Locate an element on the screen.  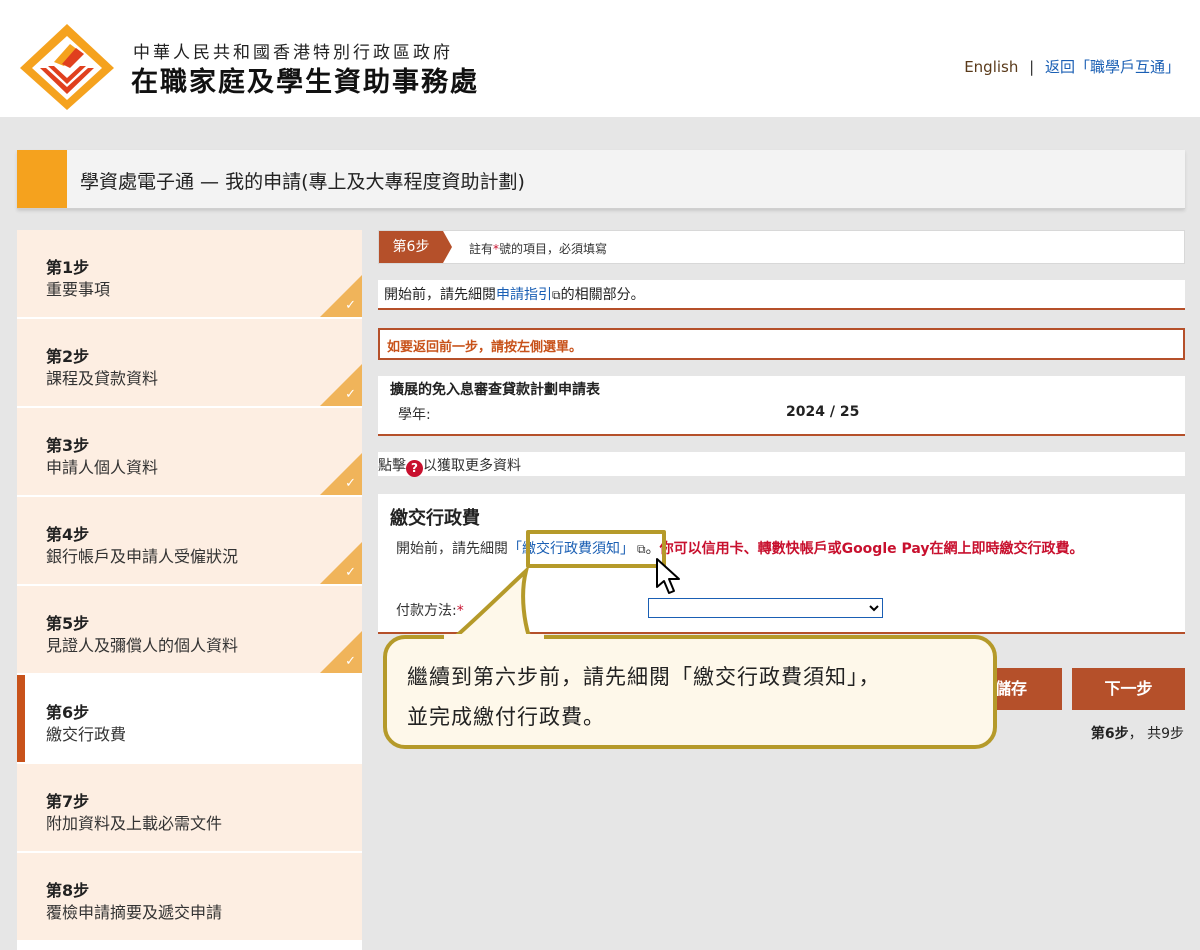
tail-join is located at coordinates (494, 638).